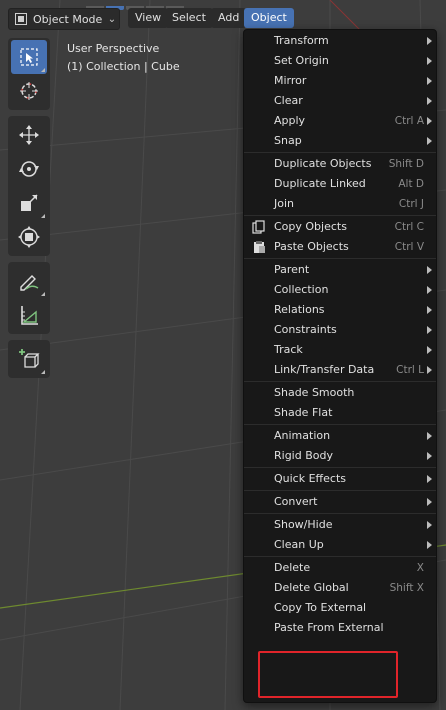 The height and width of the screenshot is (710, 446). I want to click on menu-item-quick-effects: Quick Effects, so click(340, 479).